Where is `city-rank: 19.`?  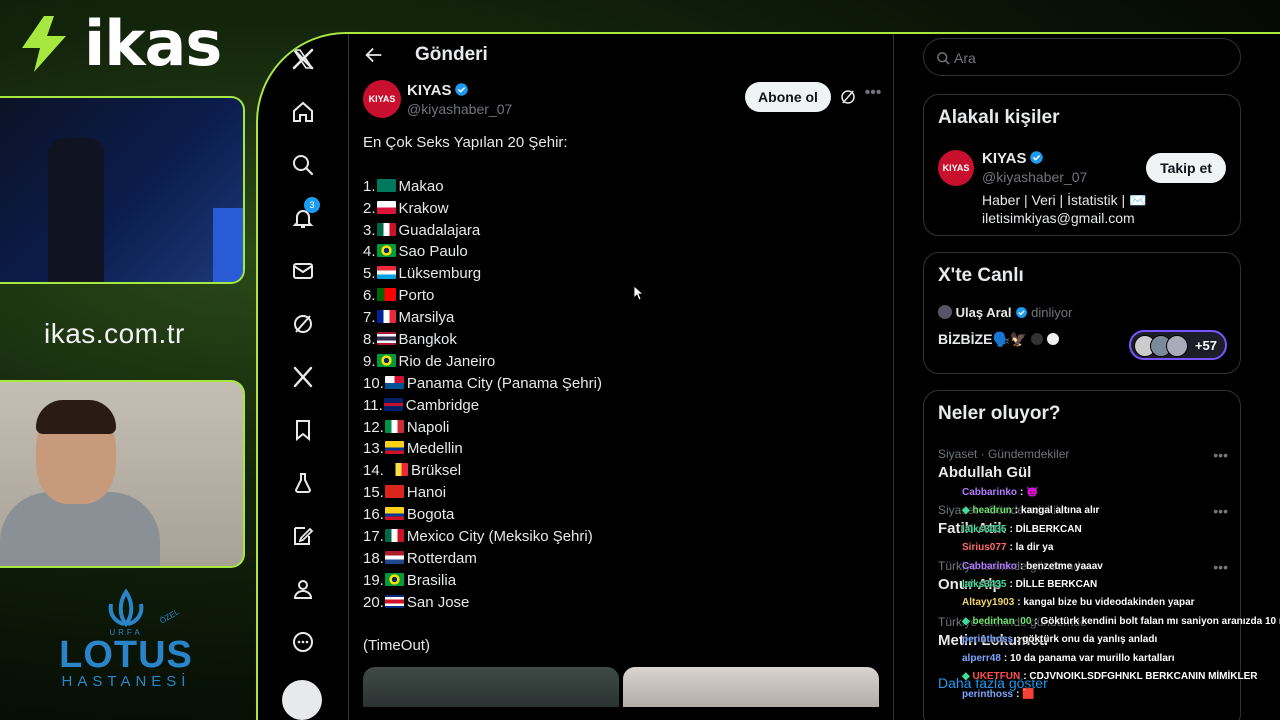
city-rank: 19. is located at coordinates (373, 580).